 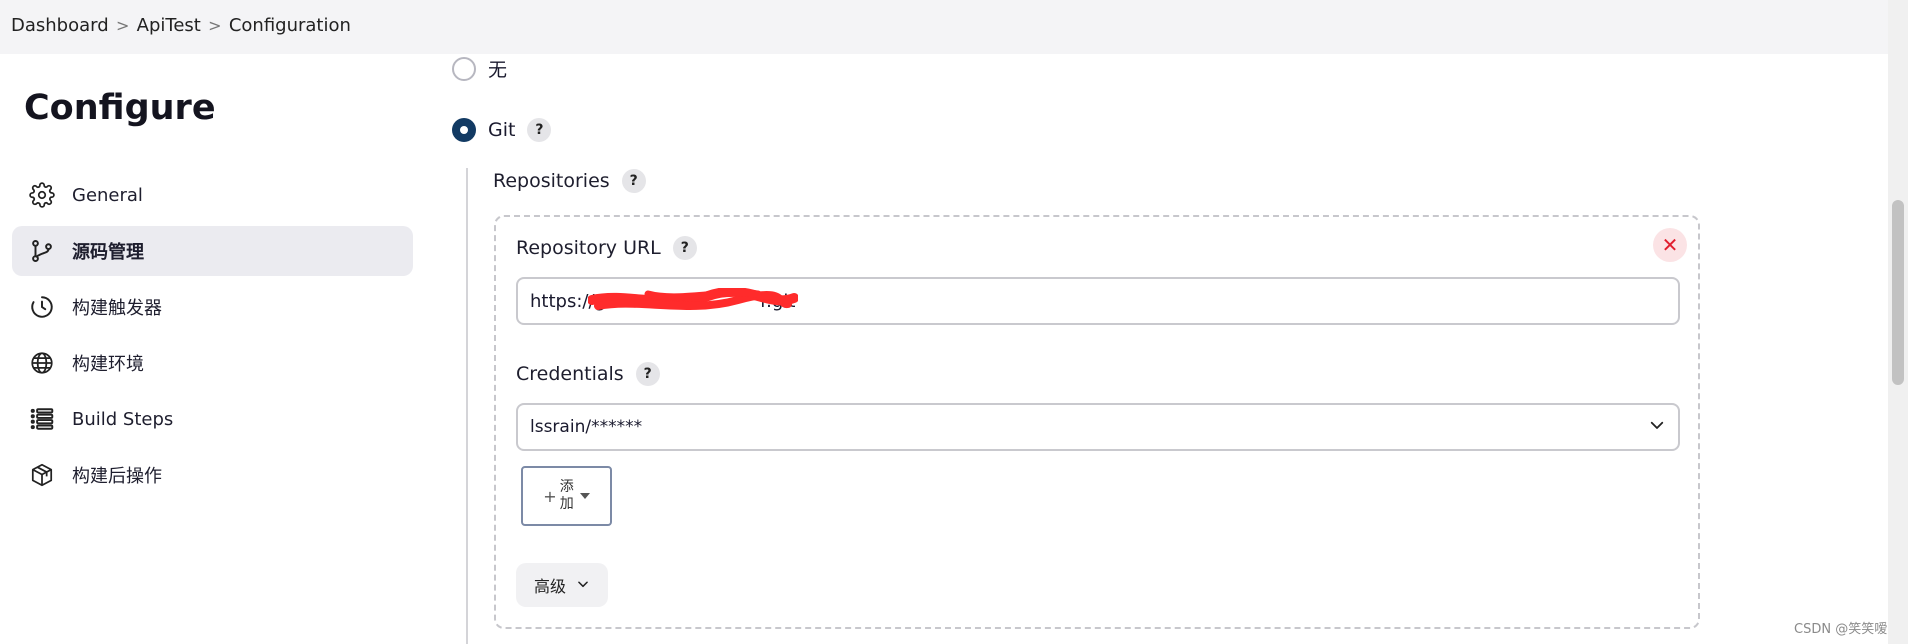 What do you see at coordinates (1098, 427) in the screenshot?
I see `credentials-select: lssrain/******` at bounding box center [1098, 427].